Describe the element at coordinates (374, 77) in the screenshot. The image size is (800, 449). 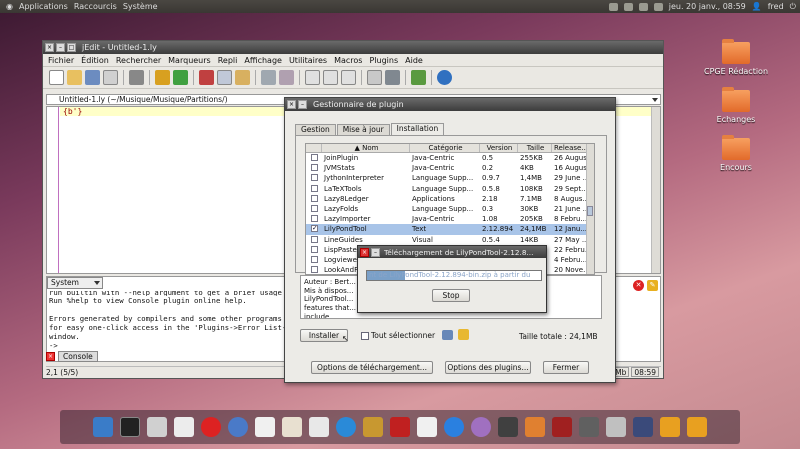
I see `plugin-manager-icon` at that location.